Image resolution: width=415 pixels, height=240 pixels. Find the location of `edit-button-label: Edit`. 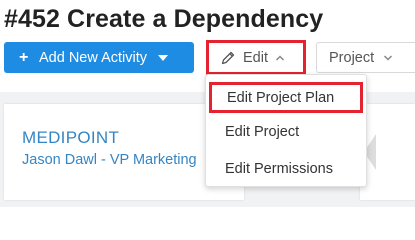

edit-button-label: Edit is located at coordinates (255, 57).